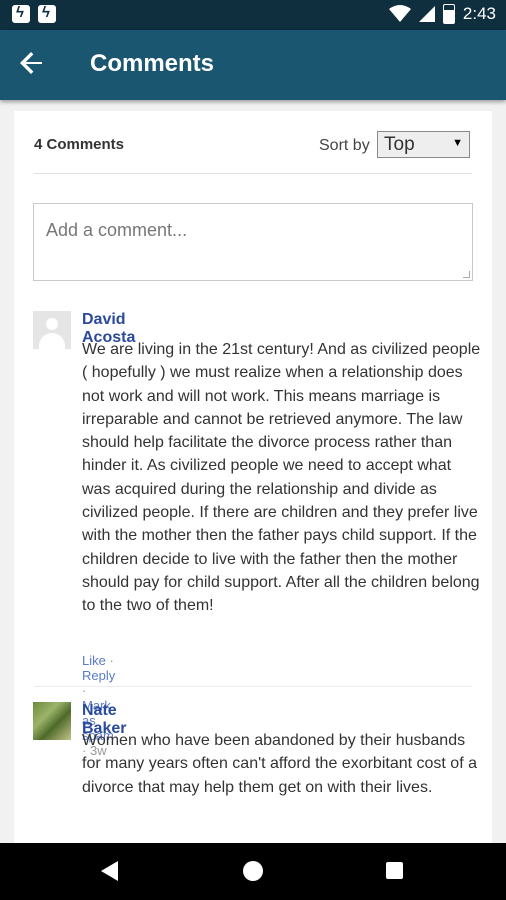  What do you see at coordinates (109, 871) in the screenshot?
I see `back-triangle-icon` at bounding box center [109, 871].